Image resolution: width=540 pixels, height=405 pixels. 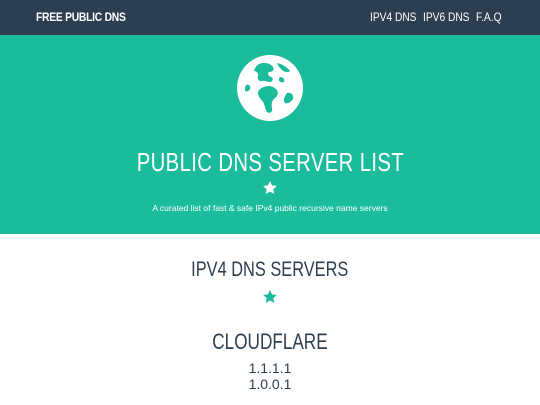 What do you see at coordinates (270, 162) in the screenshot?
I see `page-title: PUBLIC DNS SERVER LIST` at bounding box center [270, 162].